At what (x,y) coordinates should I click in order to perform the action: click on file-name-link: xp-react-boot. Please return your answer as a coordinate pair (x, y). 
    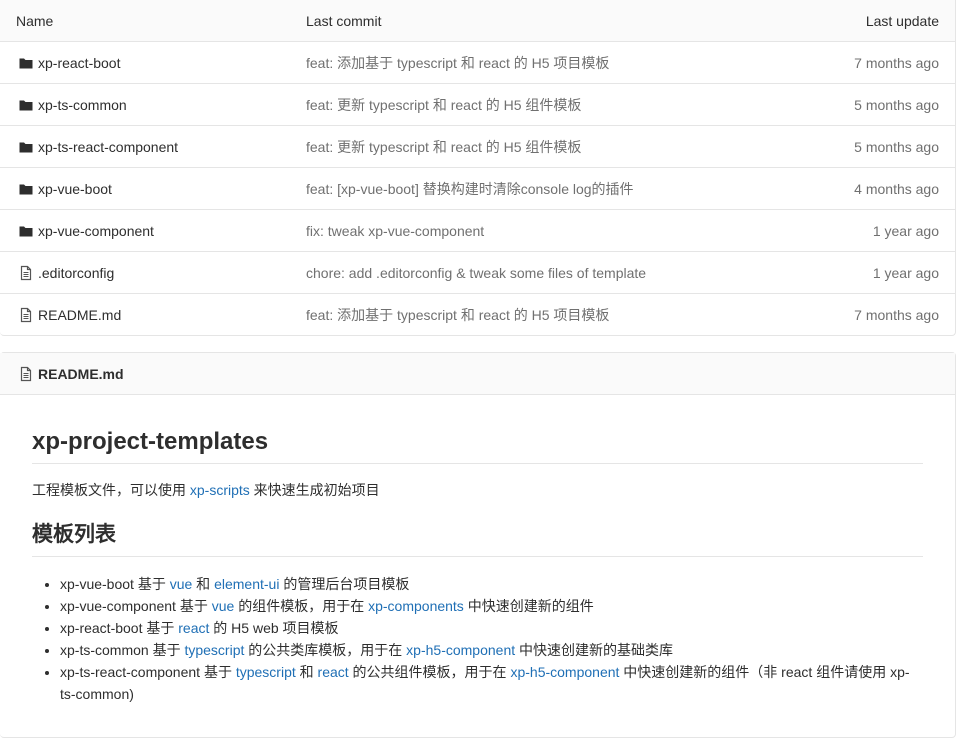
    Looking at the image, I should click on (79, 63).